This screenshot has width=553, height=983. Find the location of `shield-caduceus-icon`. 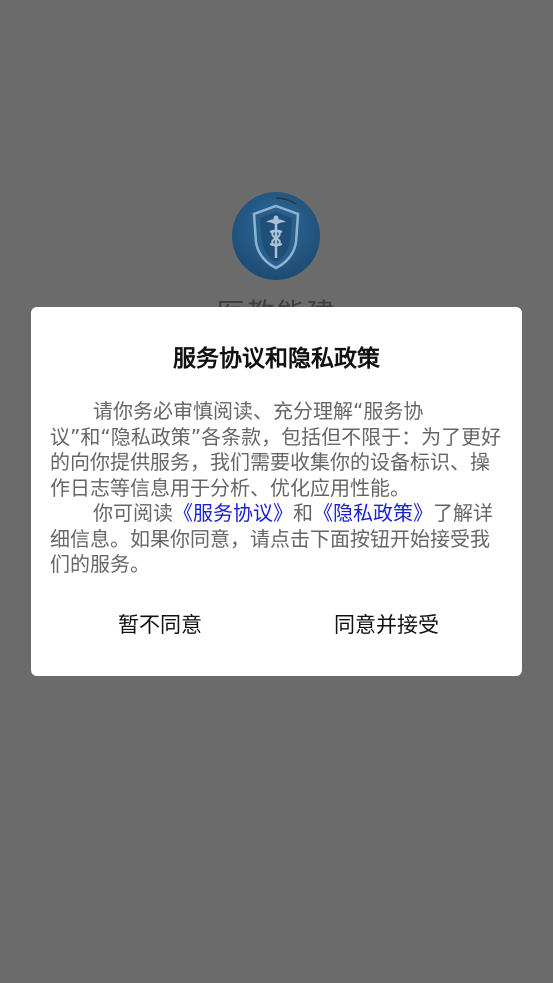

shield-caduceus-icon is located at coordinates (276, 236).